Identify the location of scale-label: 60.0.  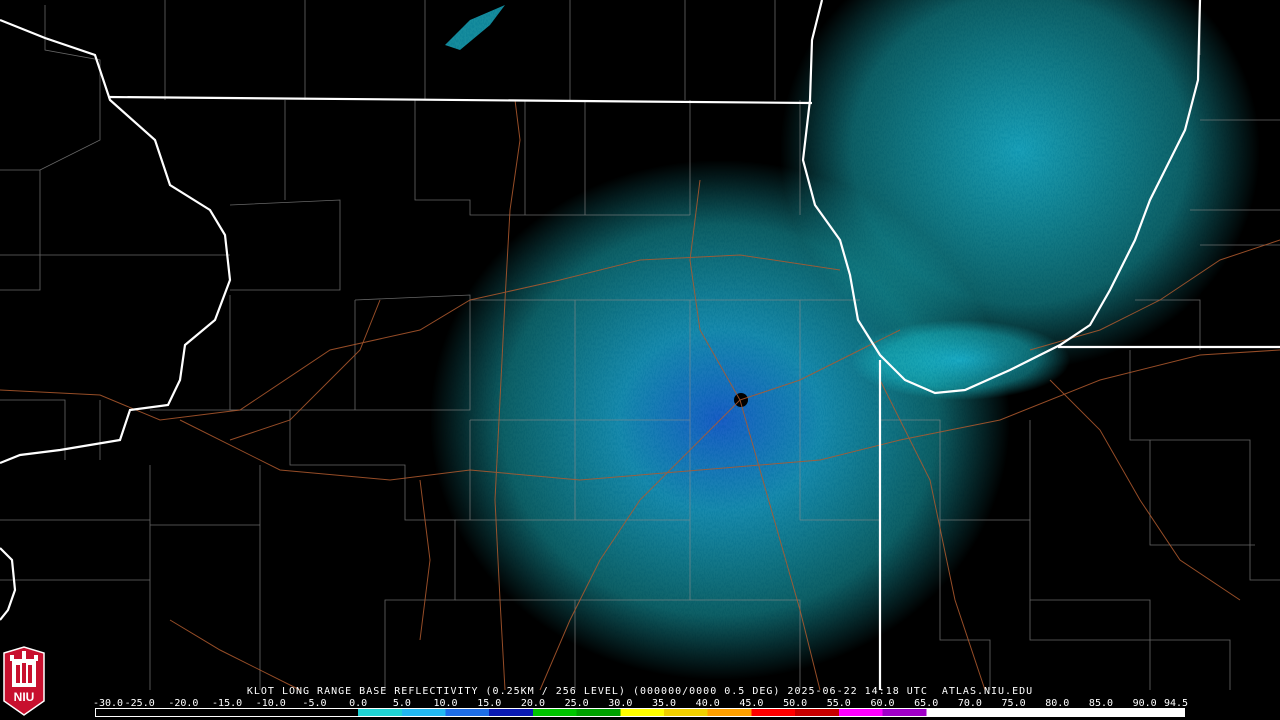
(882, 703).